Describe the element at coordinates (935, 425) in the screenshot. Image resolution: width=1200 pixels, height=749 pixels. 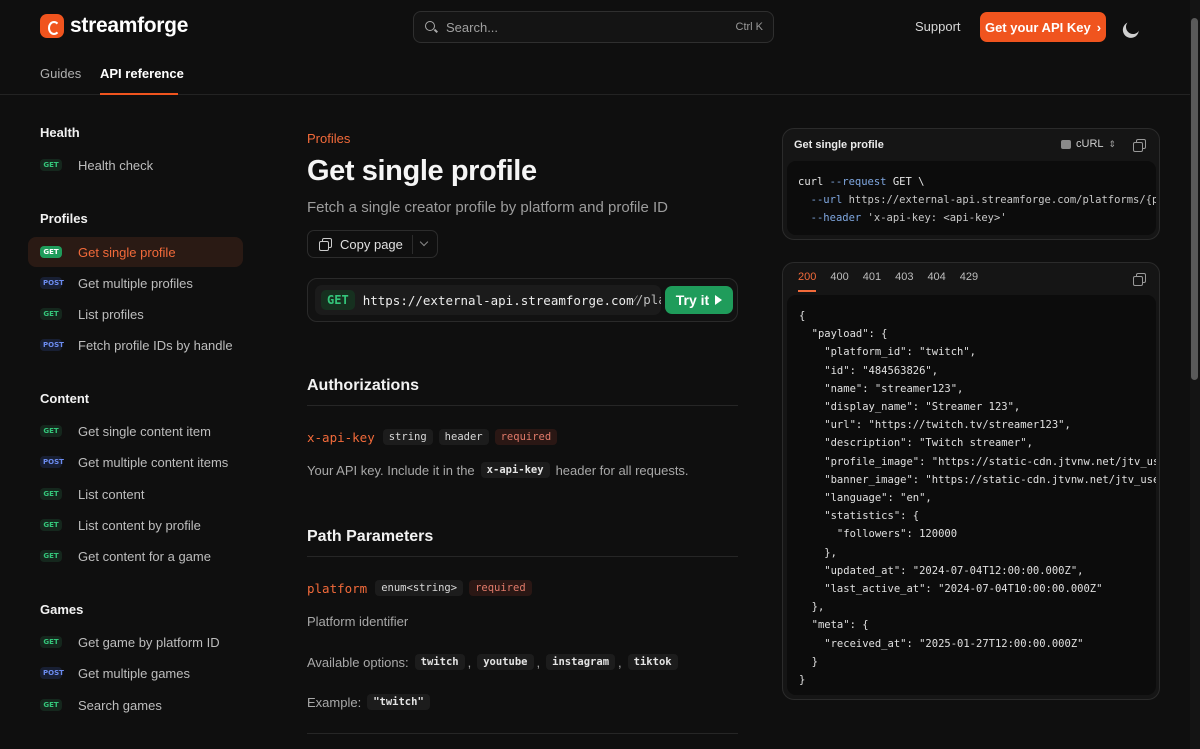
I see `code-line: "url": "https://twitch.tv/streamer123",` at that location.